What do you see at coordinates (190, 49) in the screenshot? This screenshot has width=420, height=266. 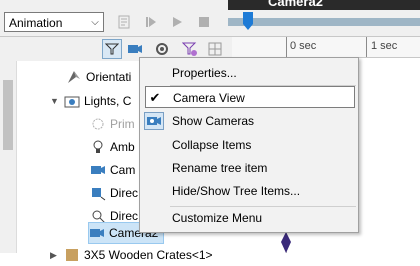 I see `funnel-purple-icon` at bounding box center [190, 49].